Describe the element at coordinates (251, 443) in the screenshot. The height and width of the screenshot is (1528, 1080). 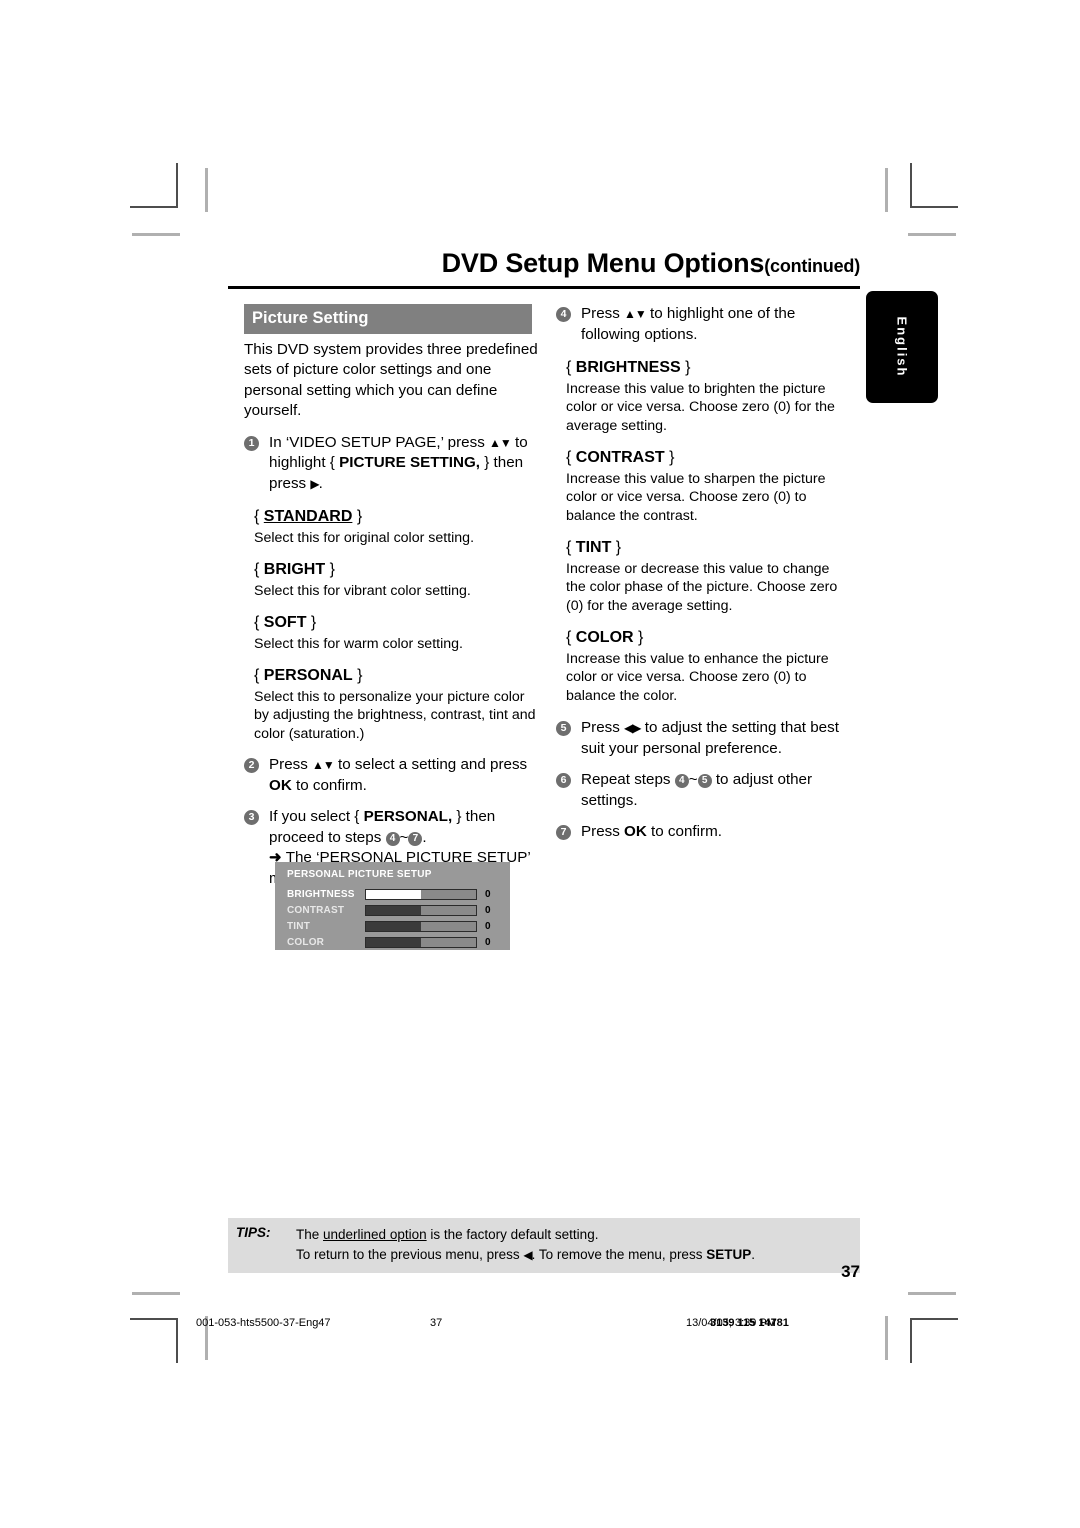
I see `step-1-number: 1` at that location.